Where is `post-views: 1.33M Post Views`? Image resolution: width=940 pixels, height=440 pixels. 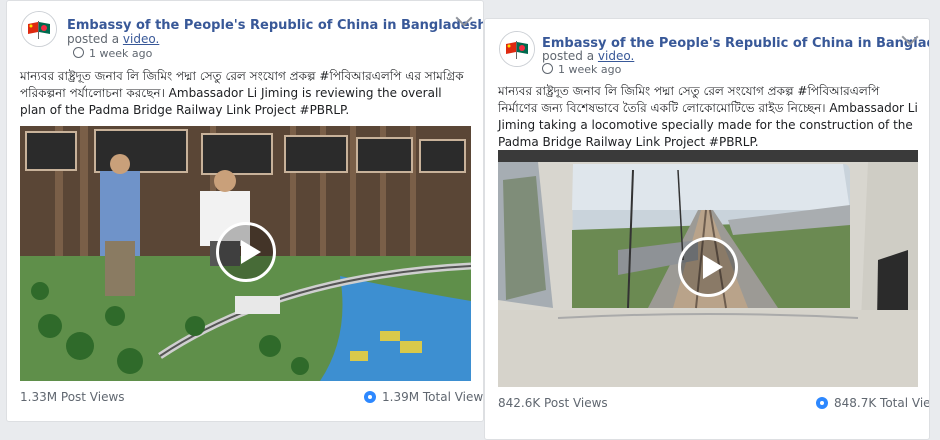 post-views: 1.33M Post Views is located at coordinates (72, 397).